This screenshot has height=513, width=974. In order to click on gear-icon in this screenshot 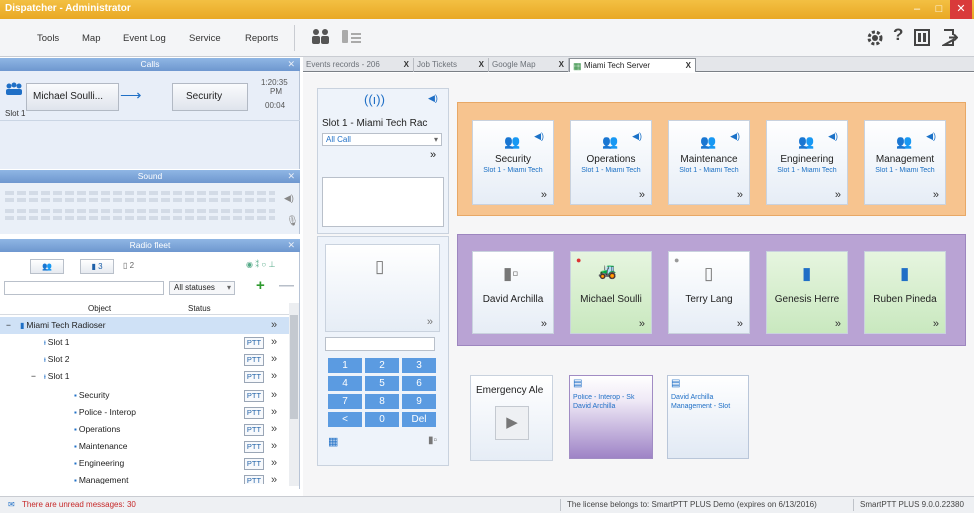, I will do `click(875, 38)`.